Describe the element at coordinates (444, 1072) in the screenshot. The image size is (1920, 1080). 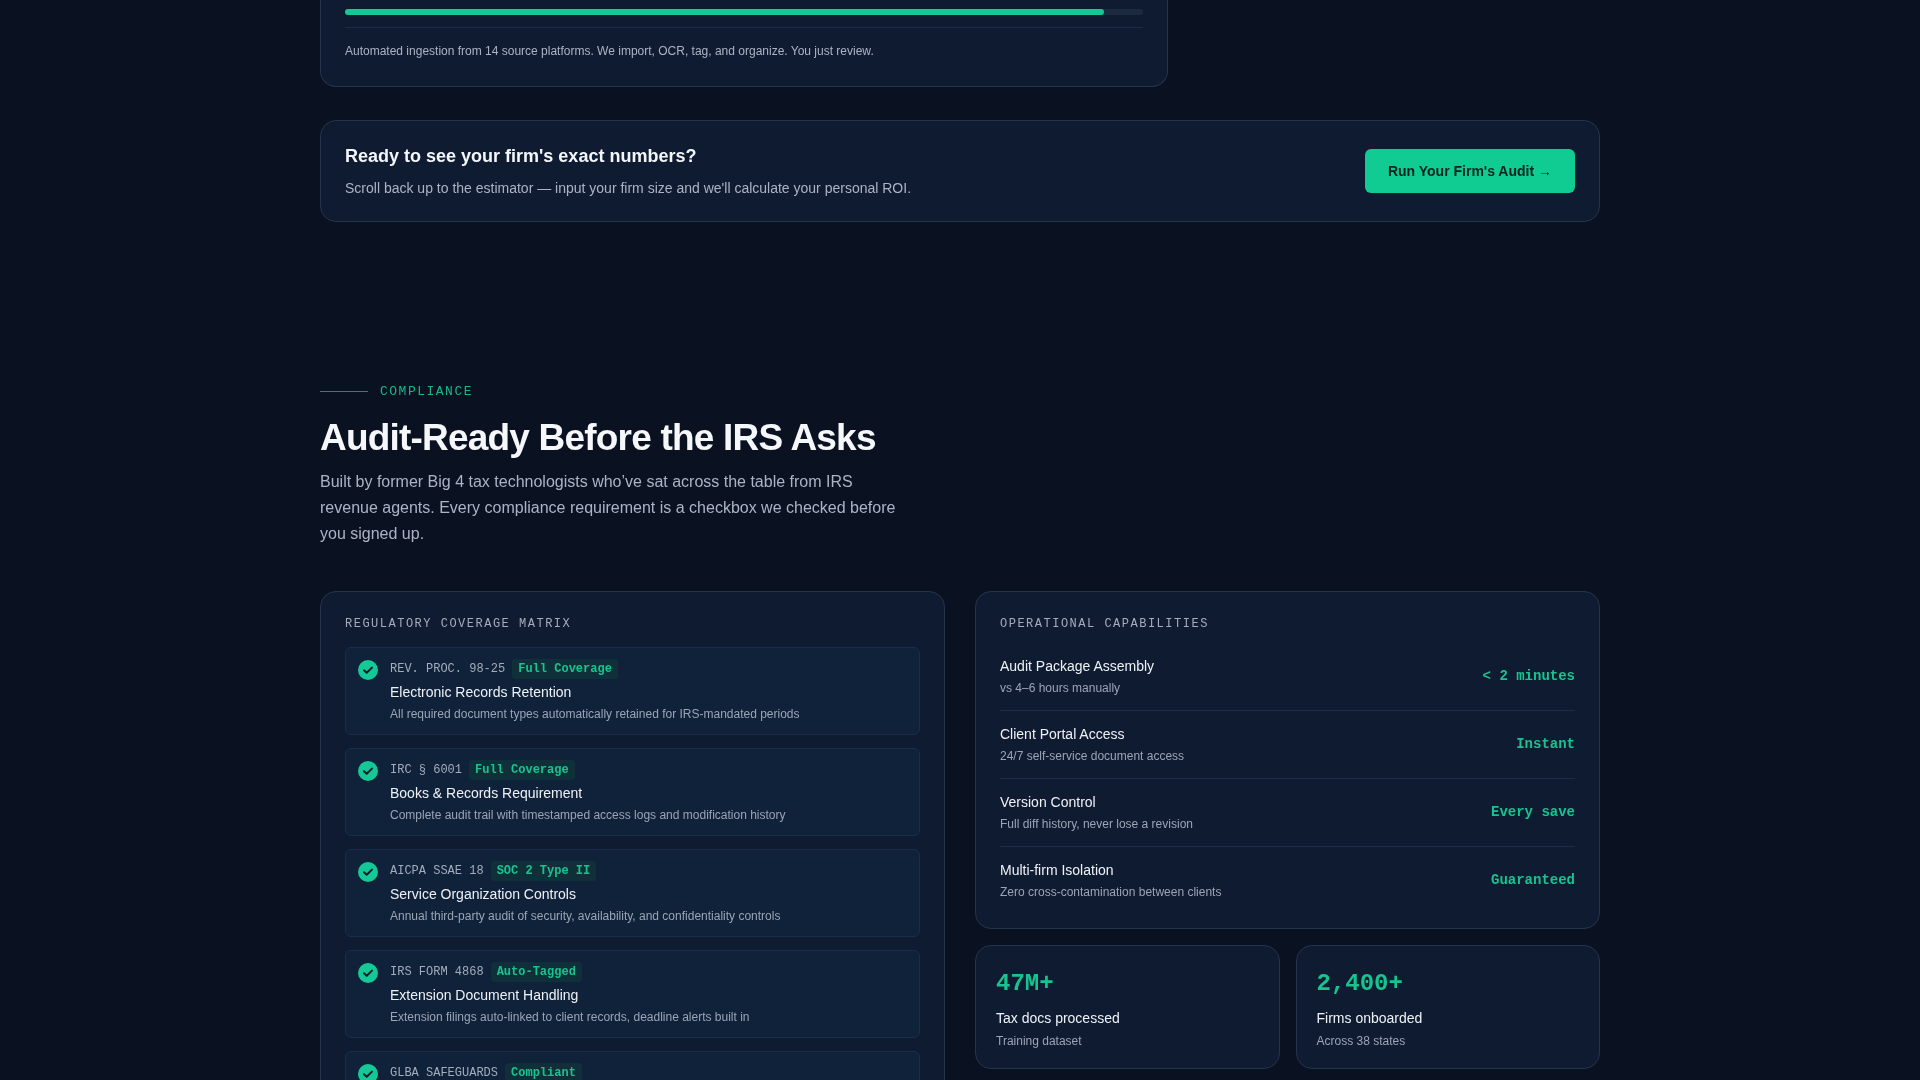
I see `regulation-code: GLBA SAFEGUARDS` at that location.